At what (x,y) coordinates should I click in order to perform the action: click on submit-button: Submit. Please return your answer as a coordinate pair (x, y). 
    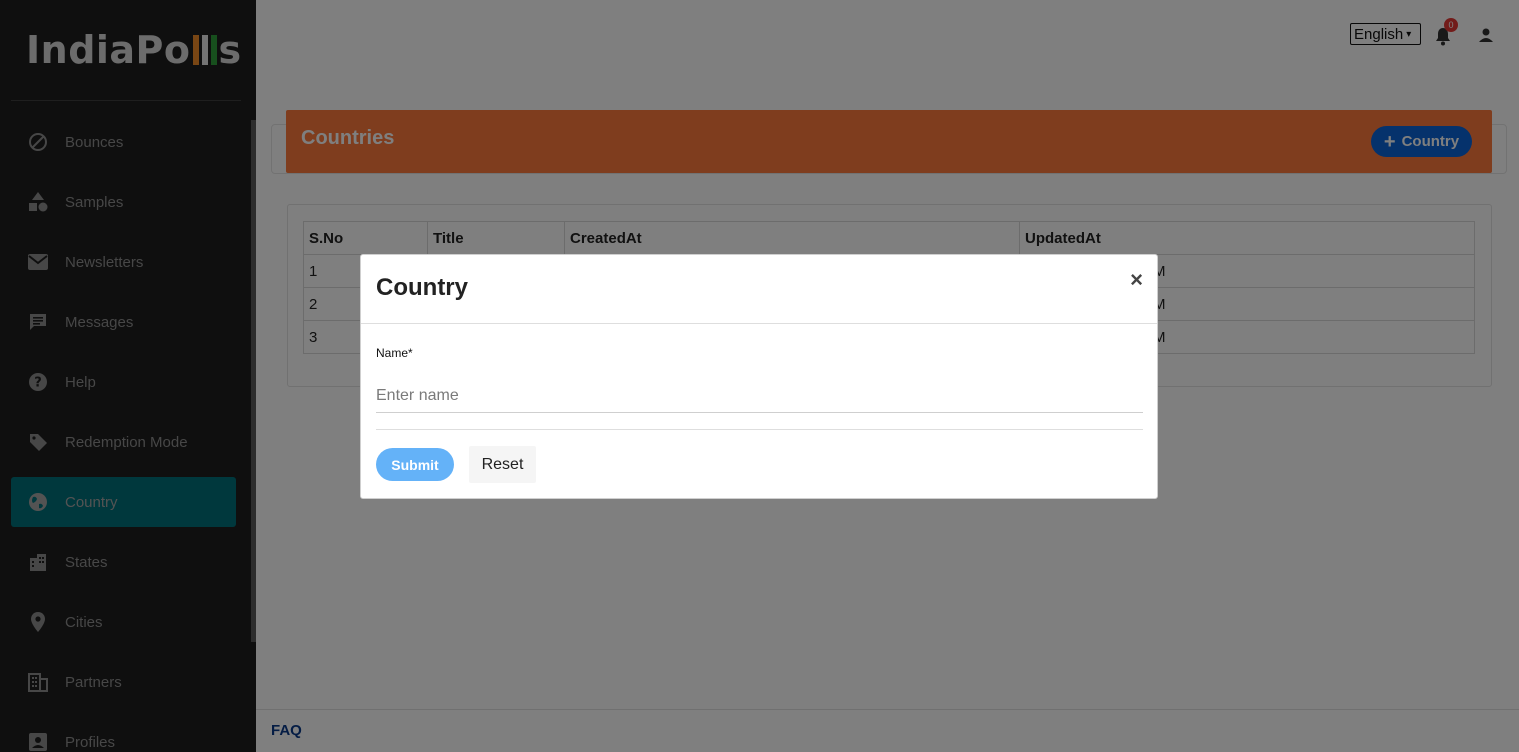
    Looking at the image, I should click on (415, 464).